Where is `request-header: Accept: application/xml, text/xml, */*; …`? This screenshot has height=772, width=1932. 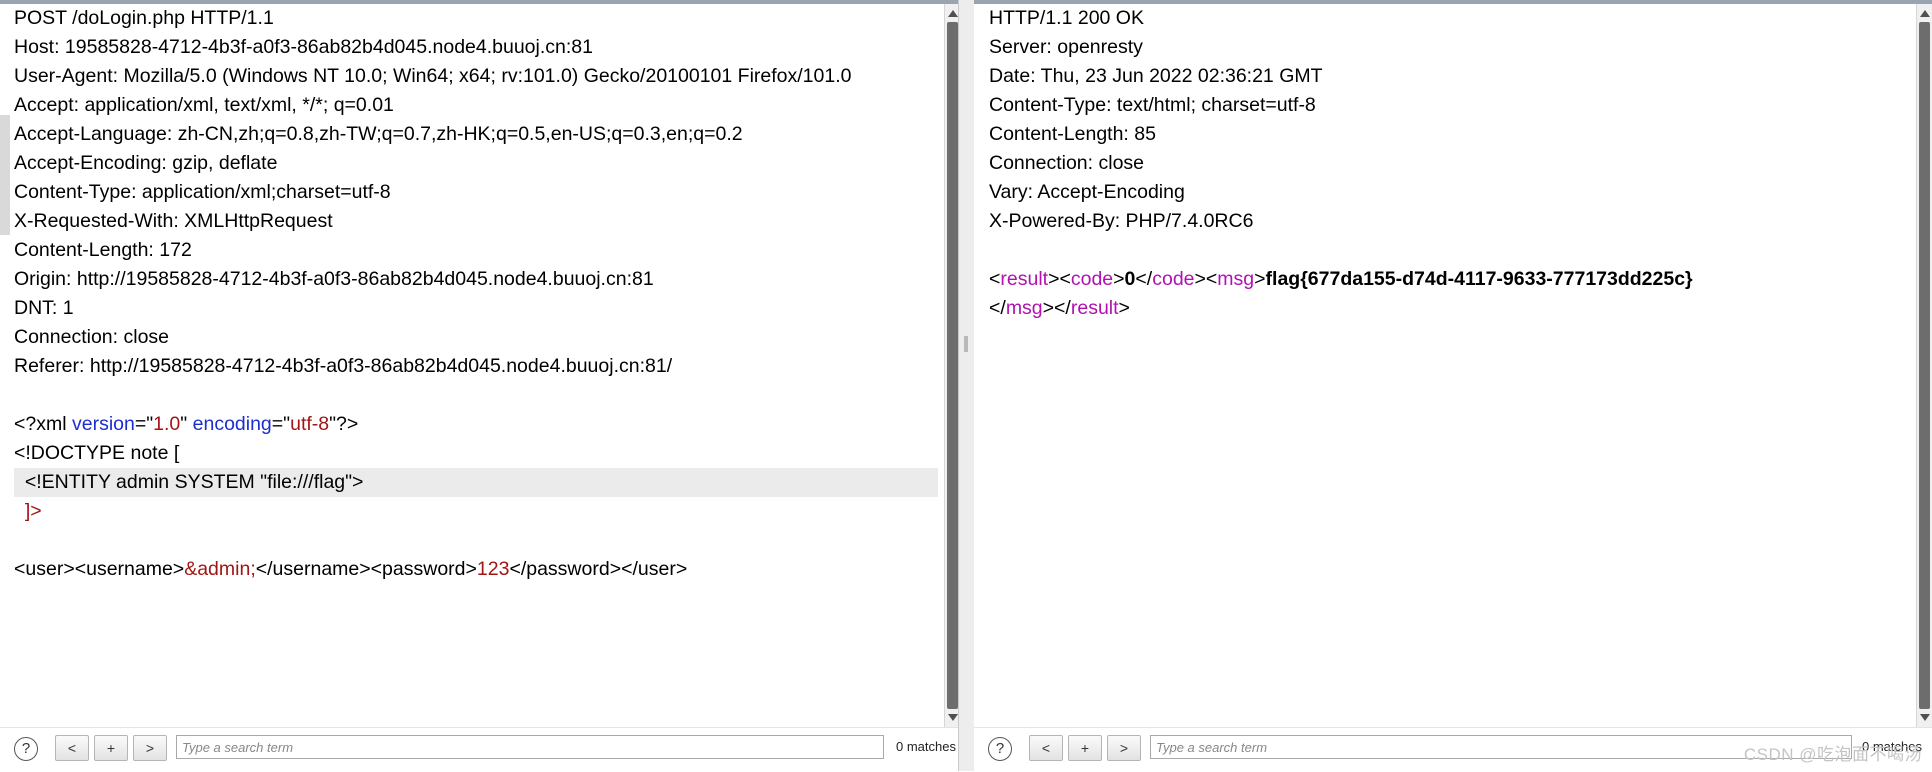
request-header: Accept: application/xml, text/xml, */*; … is located at coordinates (204, 105).